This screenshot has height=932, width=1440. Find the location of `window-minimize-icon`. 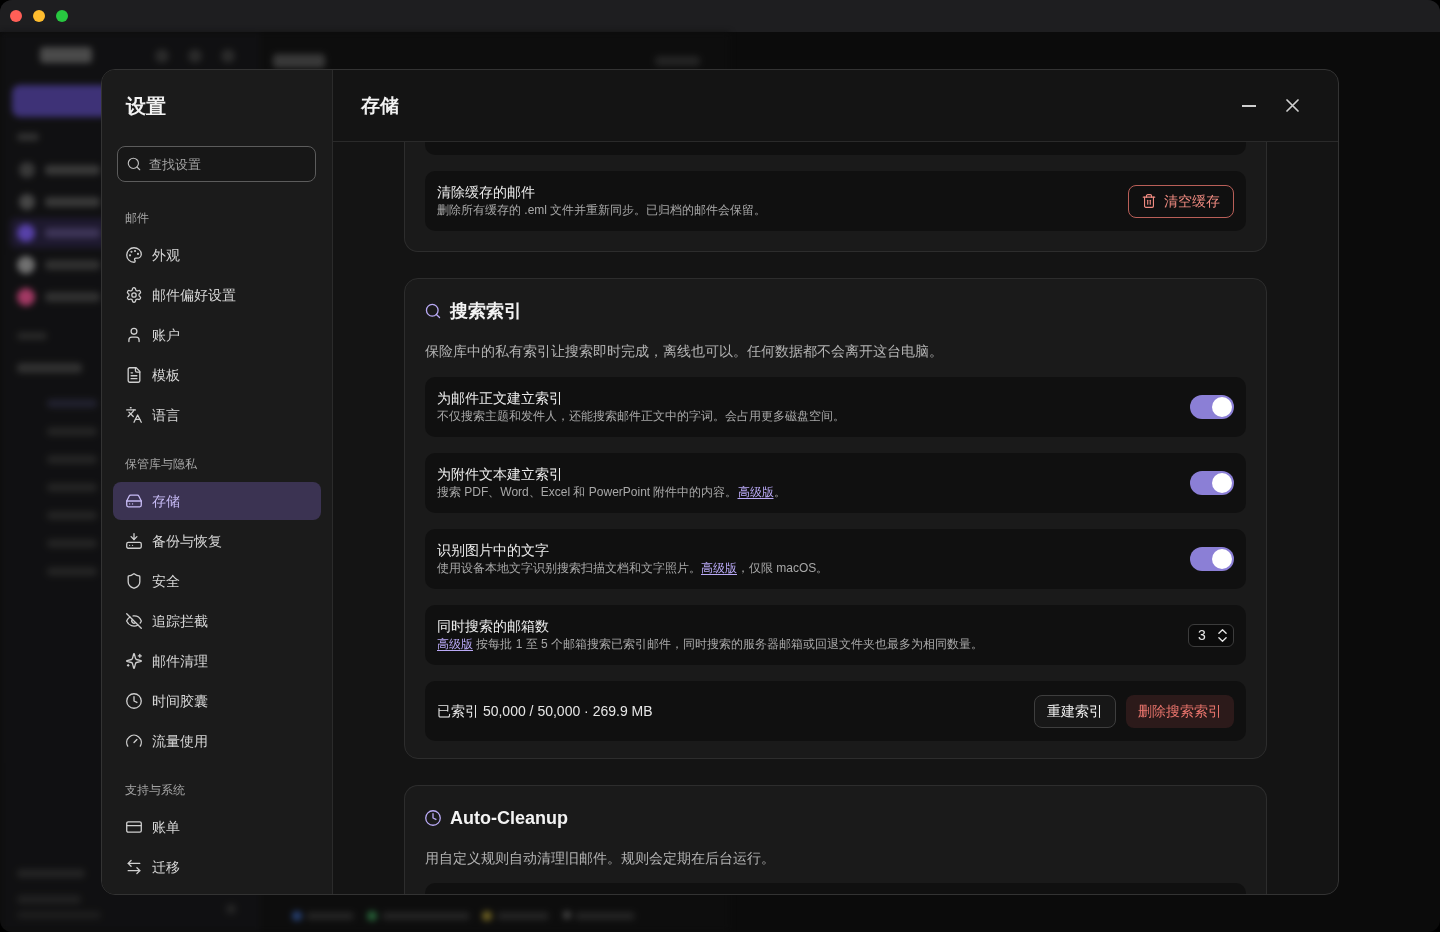

window-minimize-icon is located at coordinates (39, 16).